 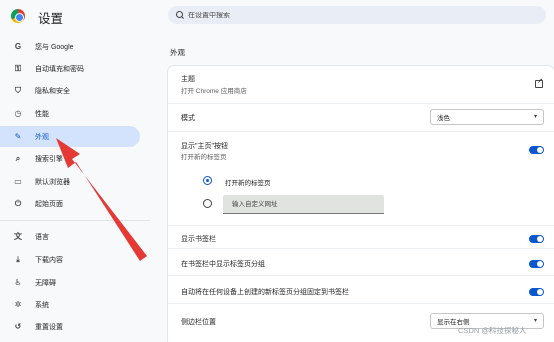 What do you see at coordinates (361, 236) in the screenshot?
I see `bookmarks-bar-row: 显示书签栏` at bounding box center [361, 236].